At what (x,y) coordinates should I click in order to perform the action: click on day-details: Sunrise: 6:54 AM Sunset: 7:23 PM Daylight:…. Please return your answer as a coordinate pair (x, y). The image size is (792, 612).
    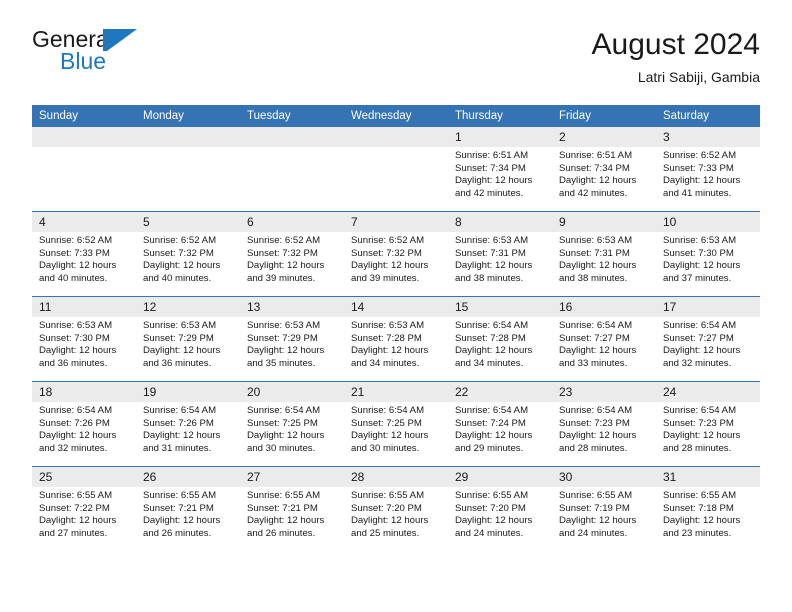
    Looking at the image, I should click on (604, 428).